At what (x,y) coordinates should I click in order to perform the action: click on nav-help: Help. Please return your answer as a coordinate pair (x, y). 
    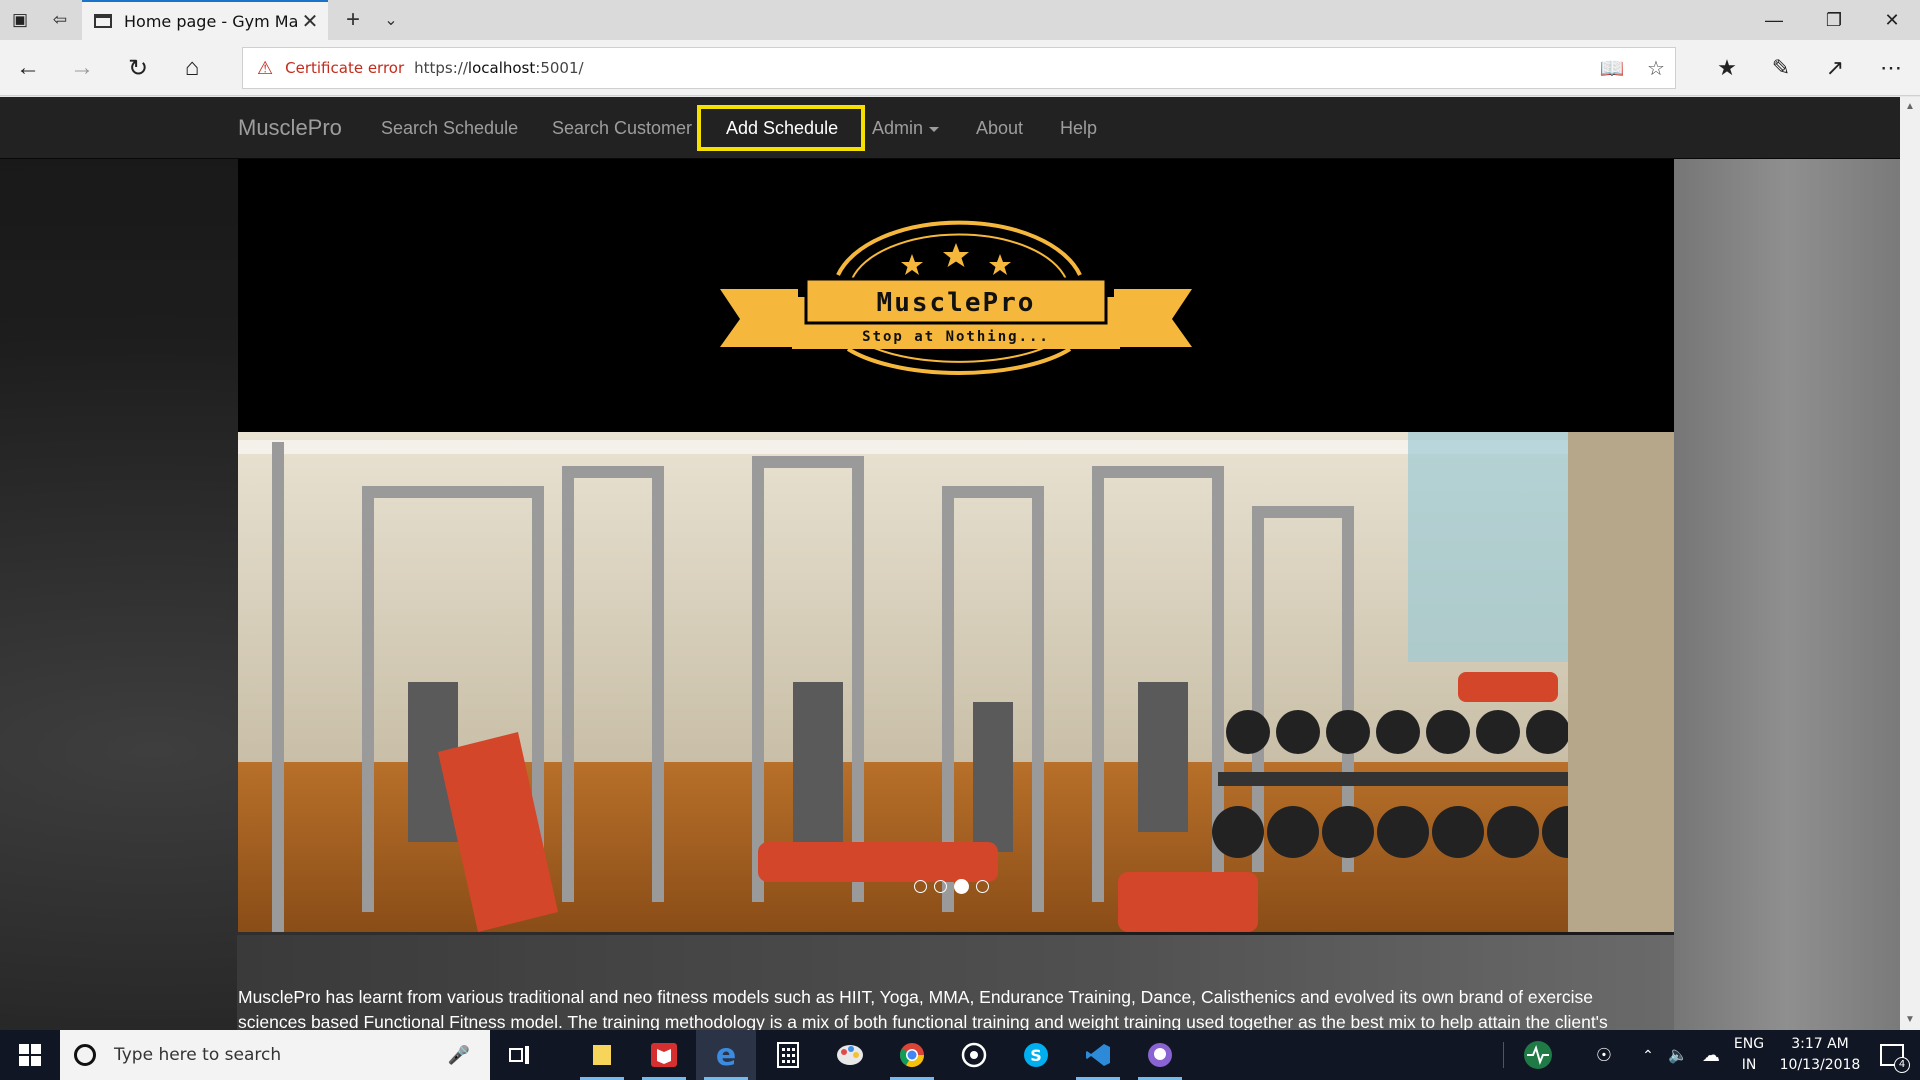
    Looking at the image, I should click on (1078, 128).